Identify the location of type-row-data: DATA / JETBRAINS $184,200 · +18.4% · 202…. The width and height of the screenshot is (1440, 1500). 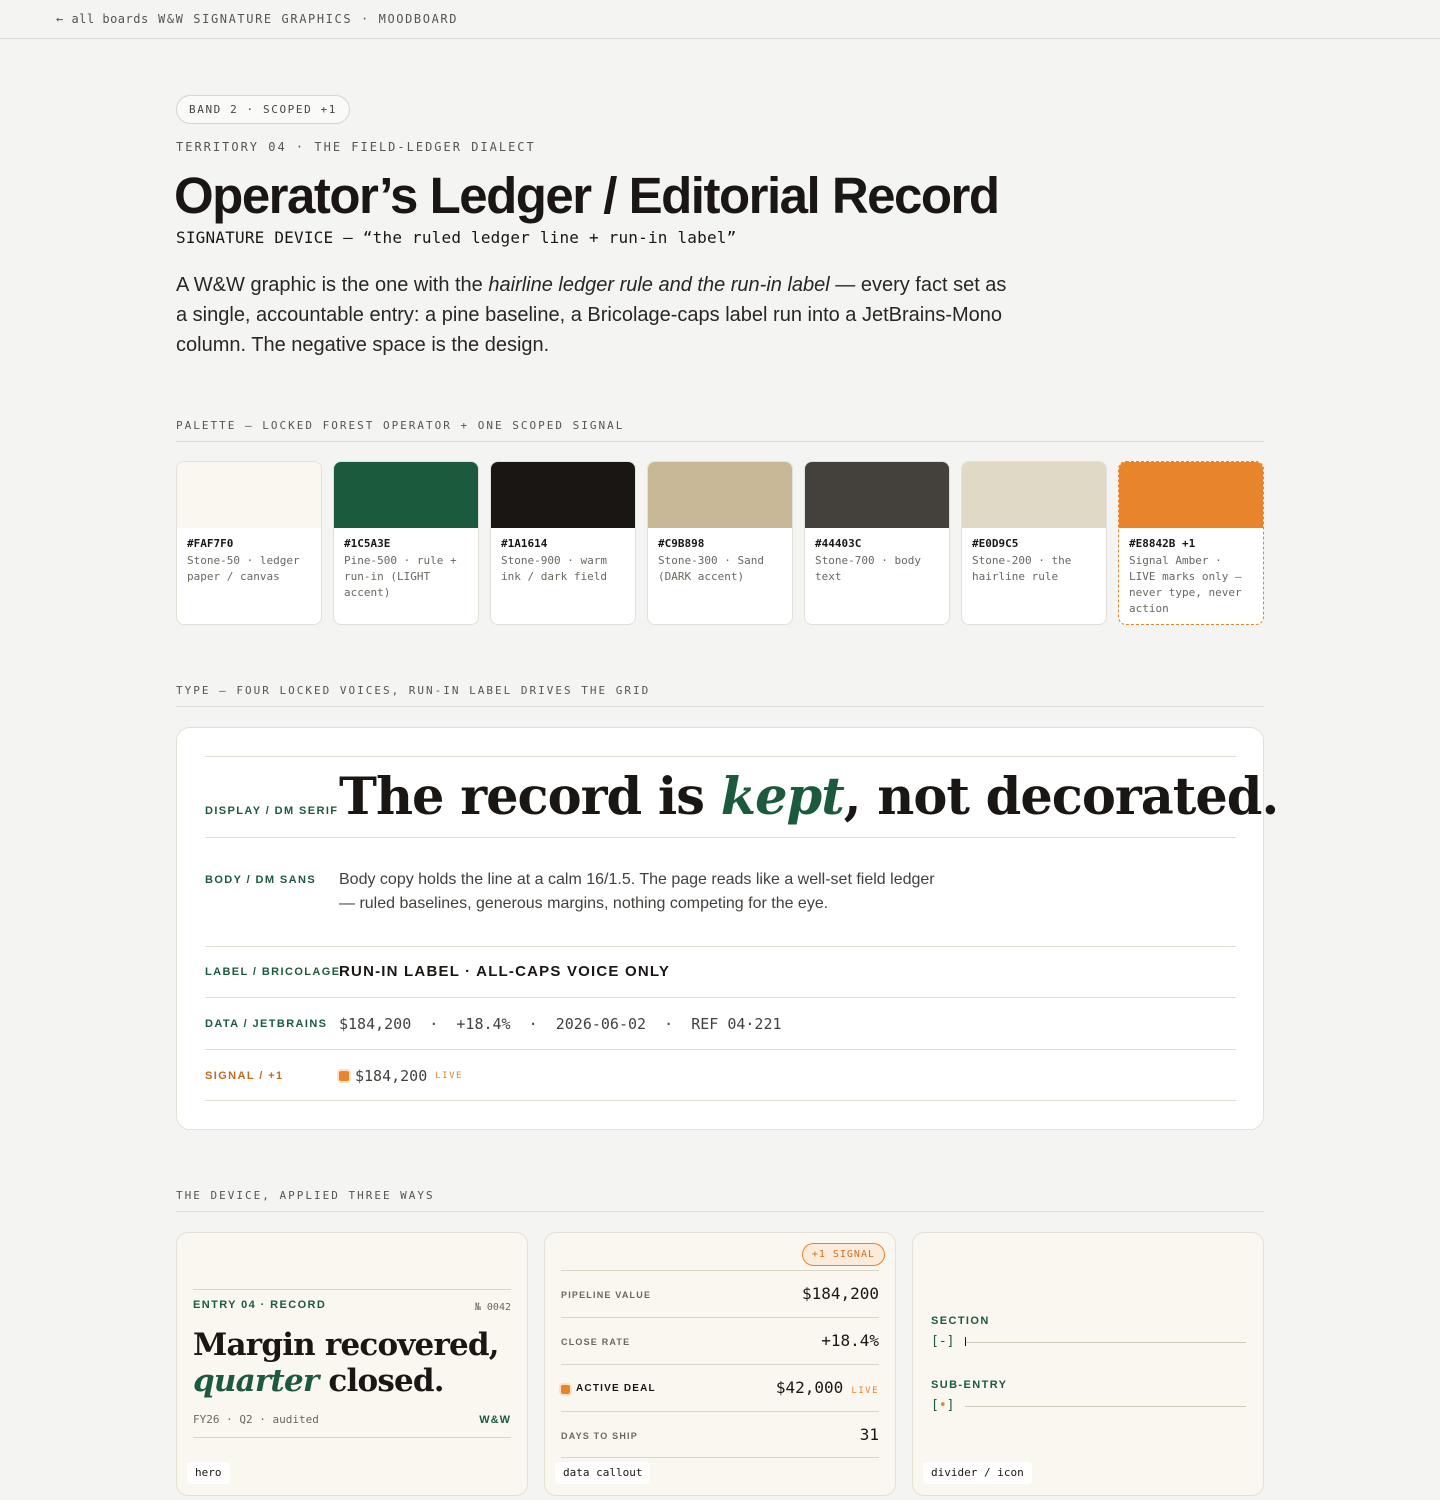
(720, 1023).